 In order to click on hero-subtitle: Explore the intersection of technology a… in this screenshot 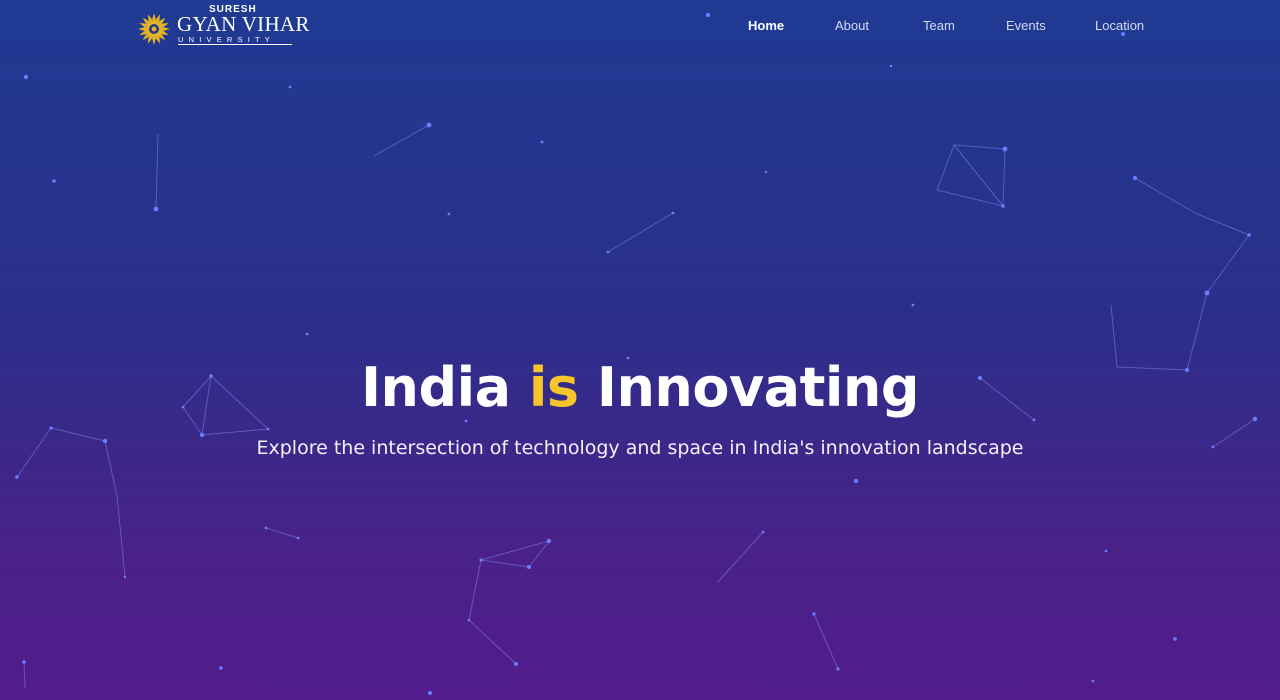, I will do `click(640, 448)`.